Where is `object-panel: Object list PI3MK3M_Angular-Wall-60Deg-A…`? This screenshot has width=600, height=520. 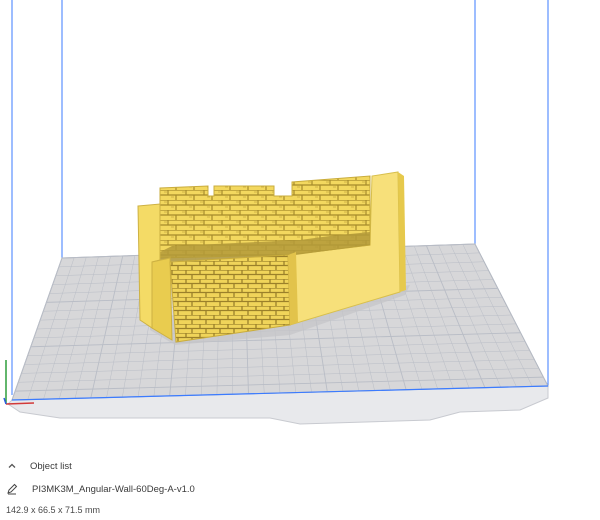 object-panel: Object list PI3MK3M_Angular-Wall-60Deg-A… is located at coordinates (300, 486).